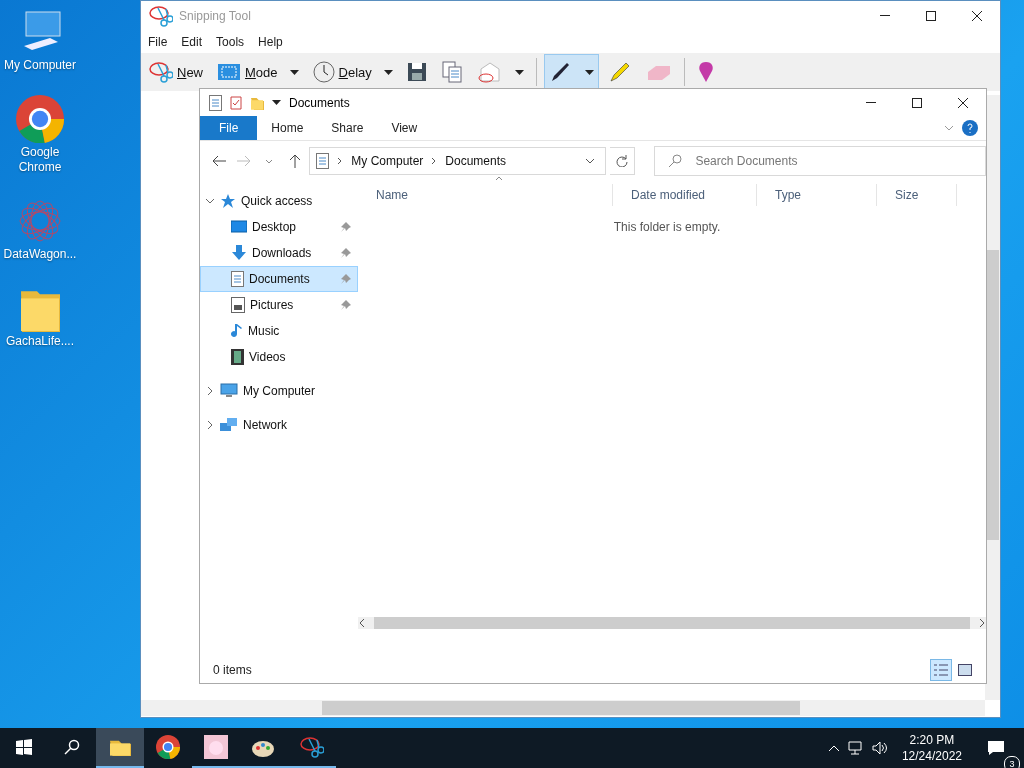 The width and height of the screenshot is (1024, 768). Describe the element at coordinates (120, 748) in the screenshot. I see `taskbar-app` at that location.